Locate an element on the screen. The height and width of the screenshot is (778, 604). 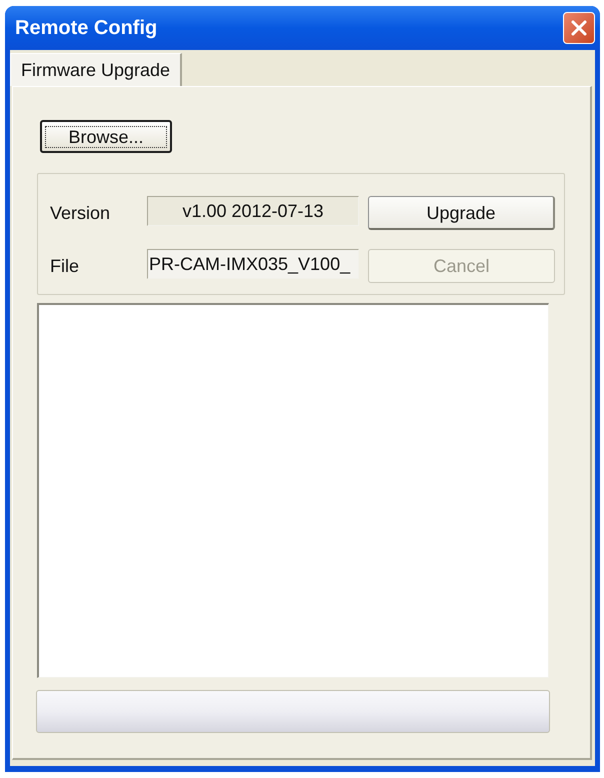
close-icon is located at coordinates (579, 28).